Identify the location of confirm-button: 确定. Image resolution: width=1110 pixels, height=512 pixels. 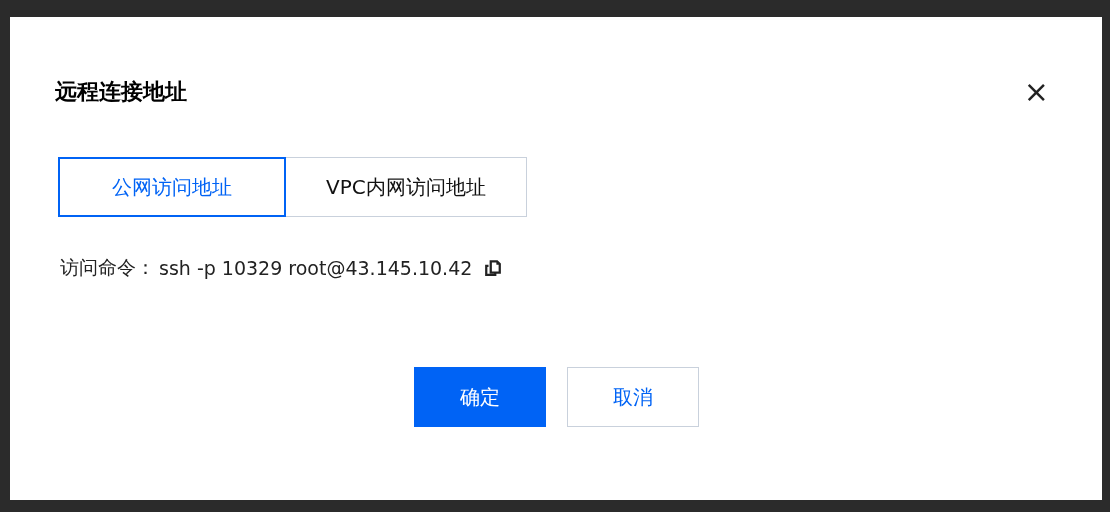
(479, 397).